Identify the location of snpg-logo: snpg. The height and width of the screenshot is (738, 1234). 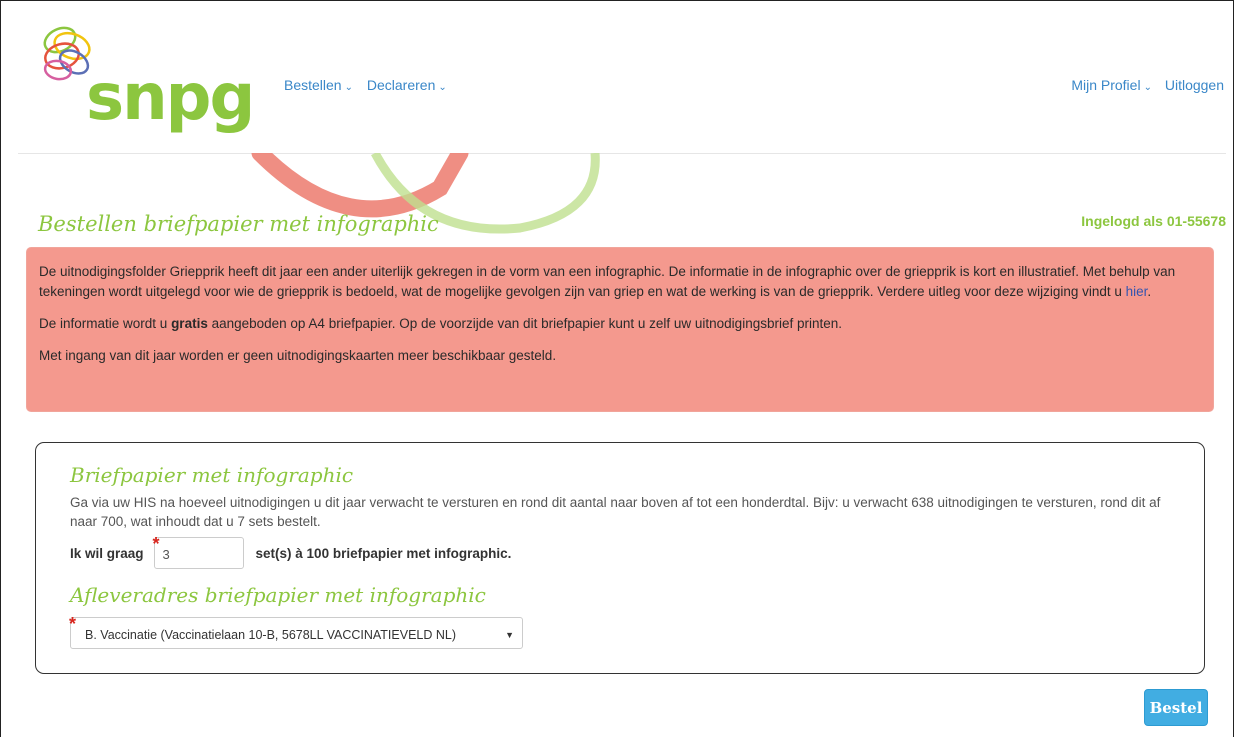
(154, 86).